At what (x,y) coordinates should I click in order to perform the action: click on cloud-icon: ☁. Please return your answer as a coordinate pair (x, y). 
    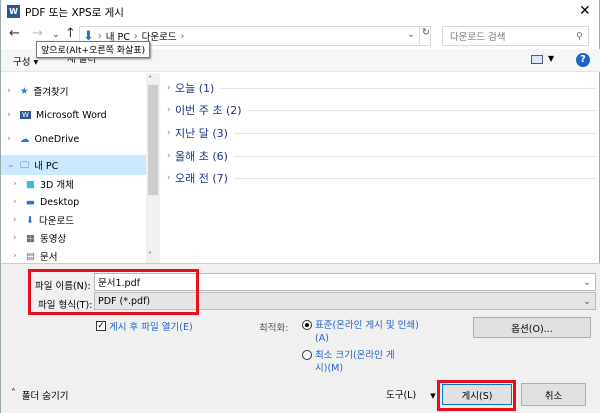
    Looking at the image, I should click on (25, 139).